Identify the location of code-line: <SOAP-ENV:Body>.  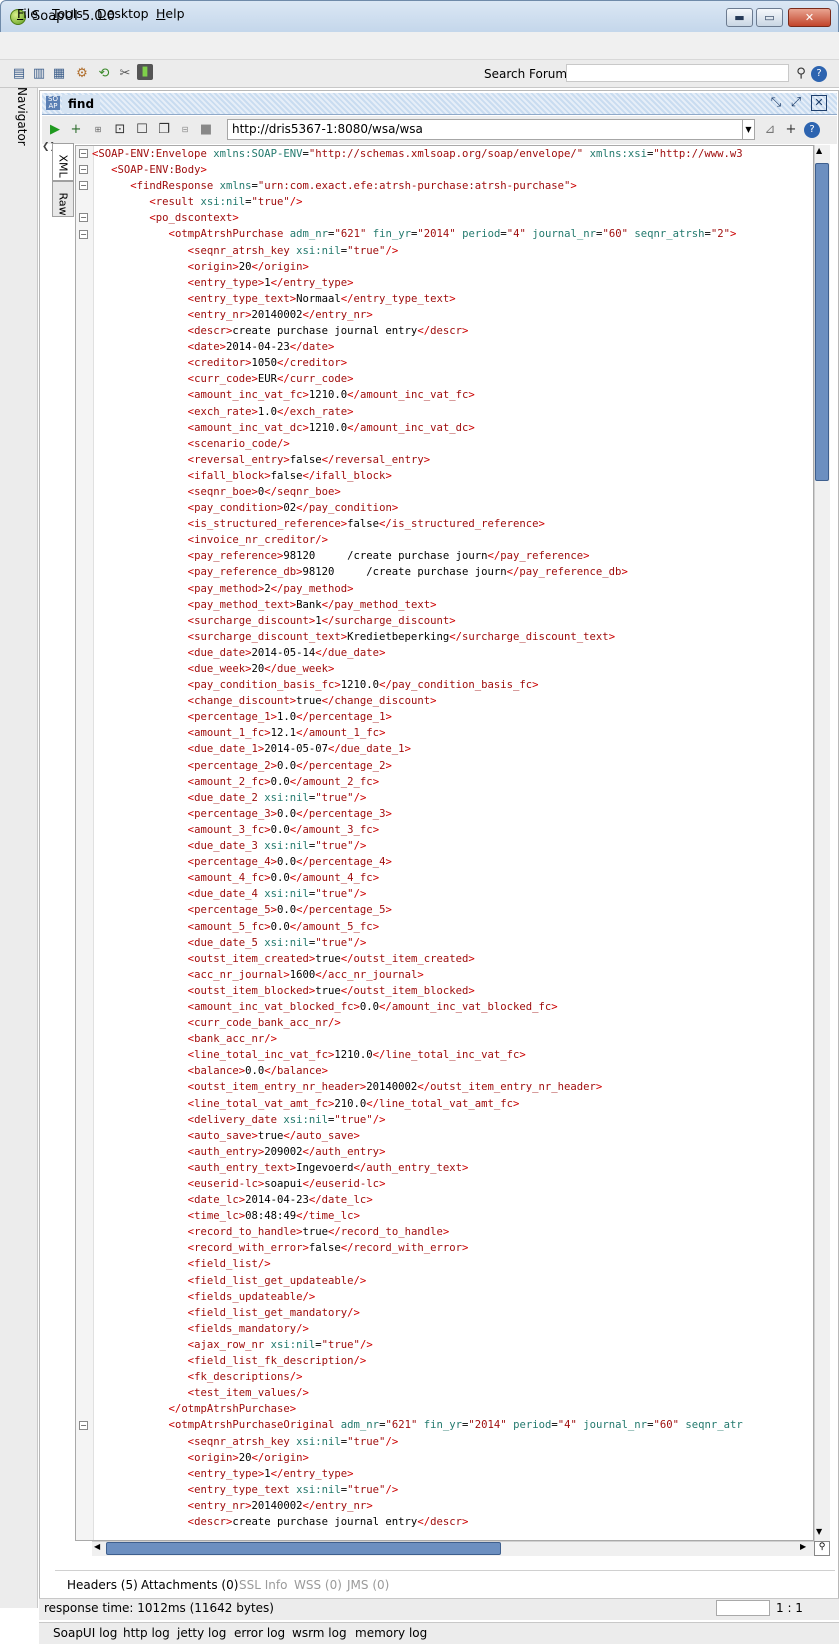
(451, 170).